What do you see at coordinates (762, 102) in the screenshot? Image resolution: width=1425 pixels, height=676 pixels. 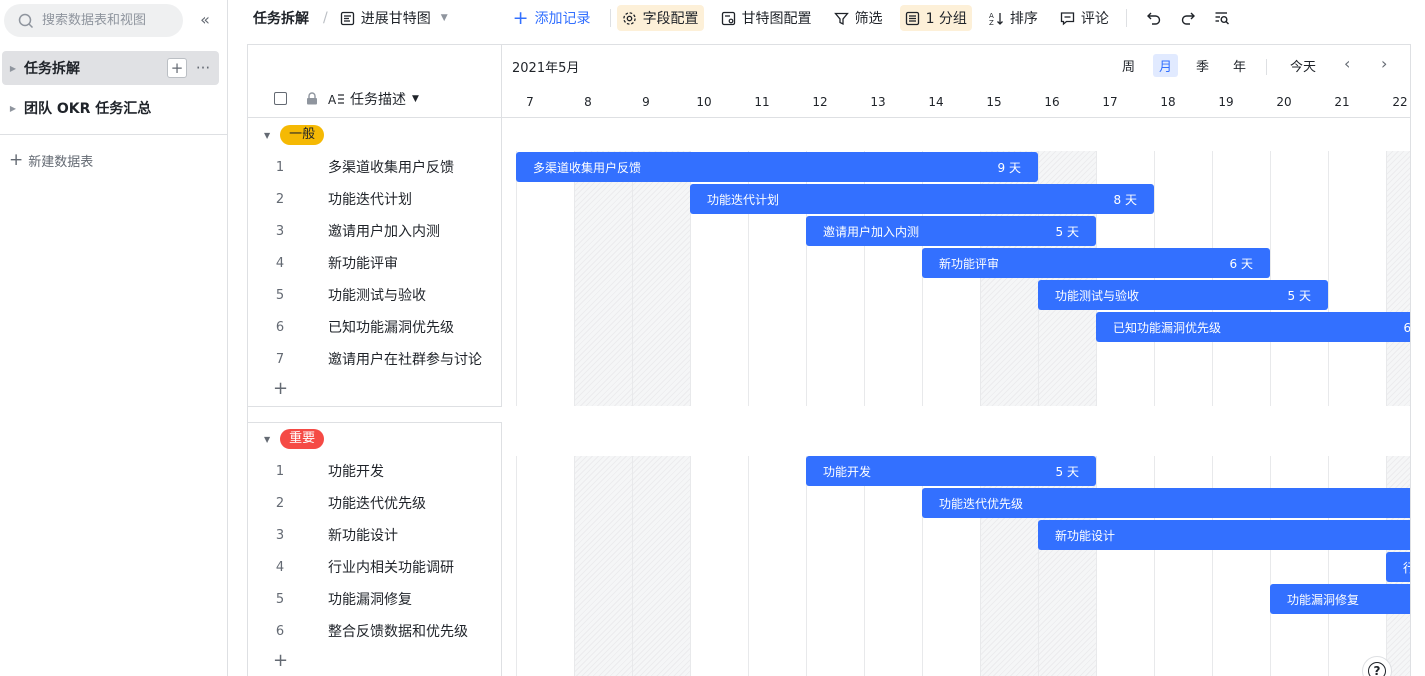 I see `day-label: 11` at bounding box center [762, 102].